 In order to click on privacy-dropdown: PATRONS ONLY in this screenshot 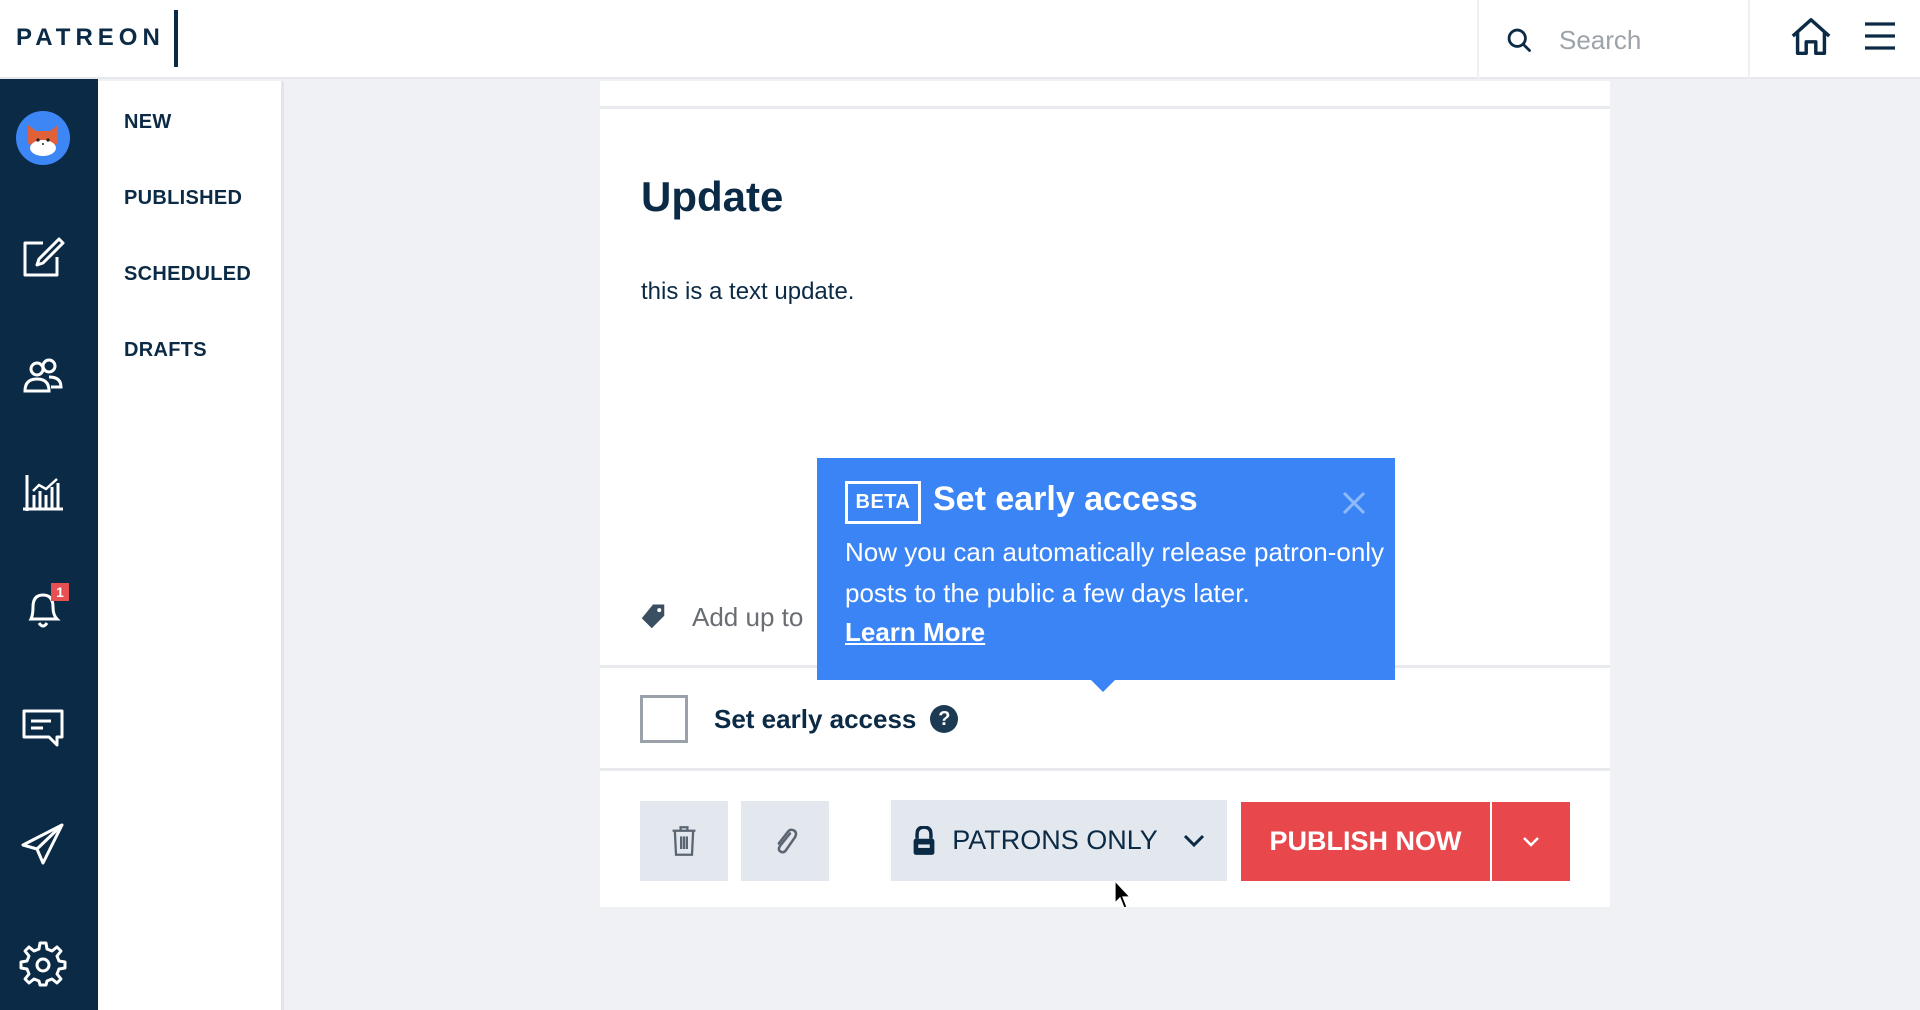, I will do `click(1059, 840)`.